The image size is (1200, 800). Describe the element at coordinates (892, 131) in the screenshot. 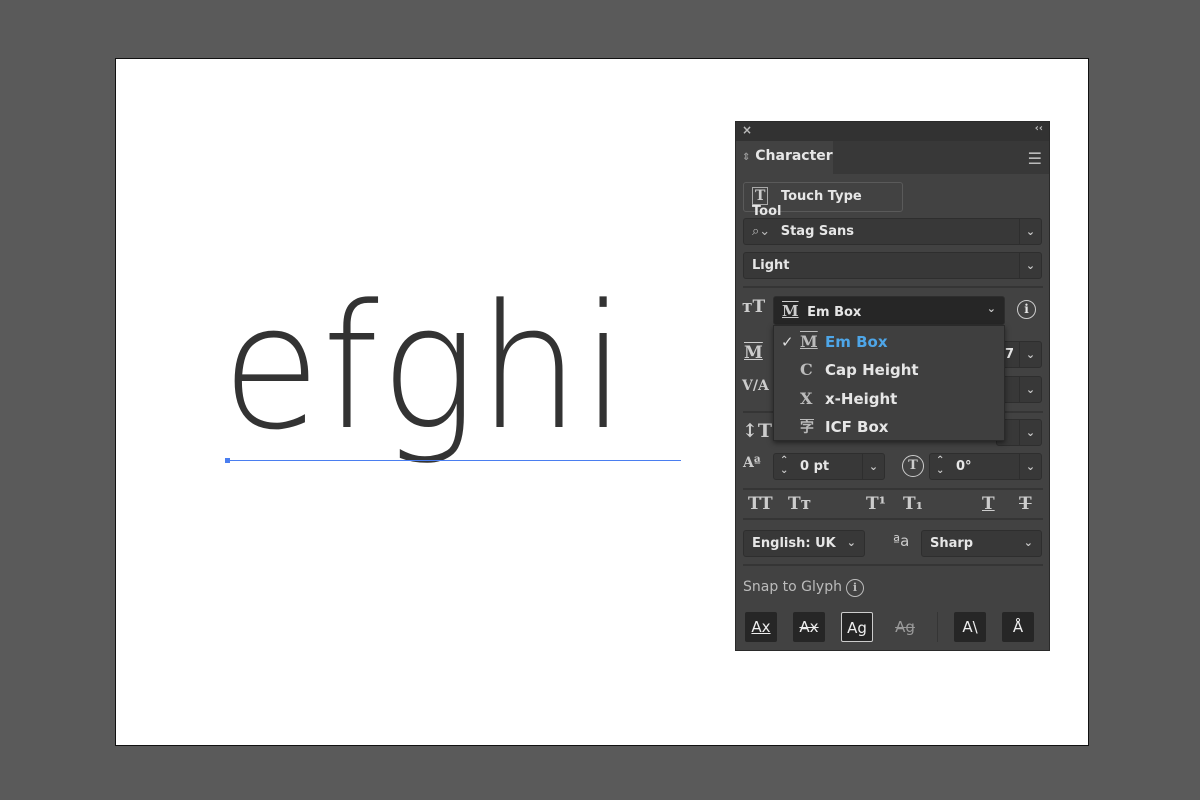

I see `panel-title-bar: × ‹‹` at that location.